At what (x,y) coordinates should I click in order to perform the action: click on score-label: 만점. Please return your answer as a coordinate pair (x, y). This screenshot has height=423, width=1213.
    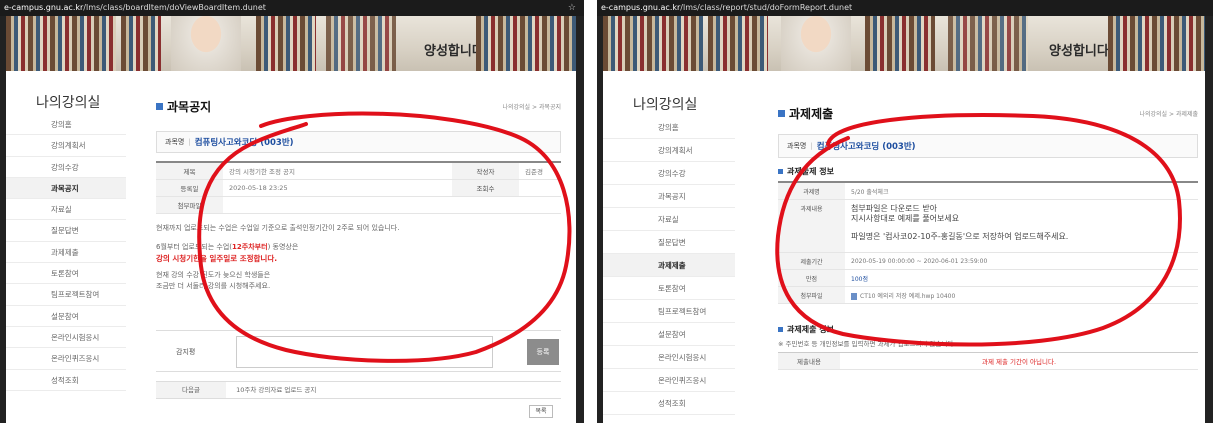
    Looking at the image, I should click on (811, 278).